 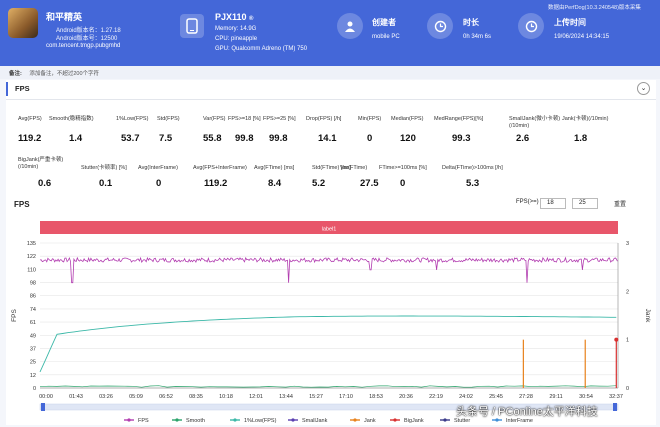 I want to click on y2-tick-label: 2, so click(x=627, y=292).